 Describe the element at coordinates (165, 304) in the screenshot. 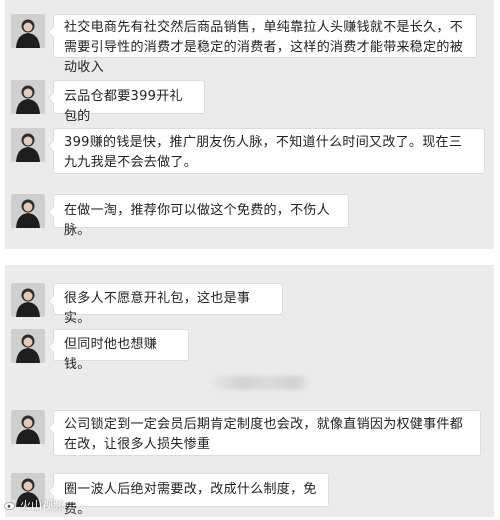

I see `message-bubble: 很多人不愿意开礼包，这也是事实。` at that location.